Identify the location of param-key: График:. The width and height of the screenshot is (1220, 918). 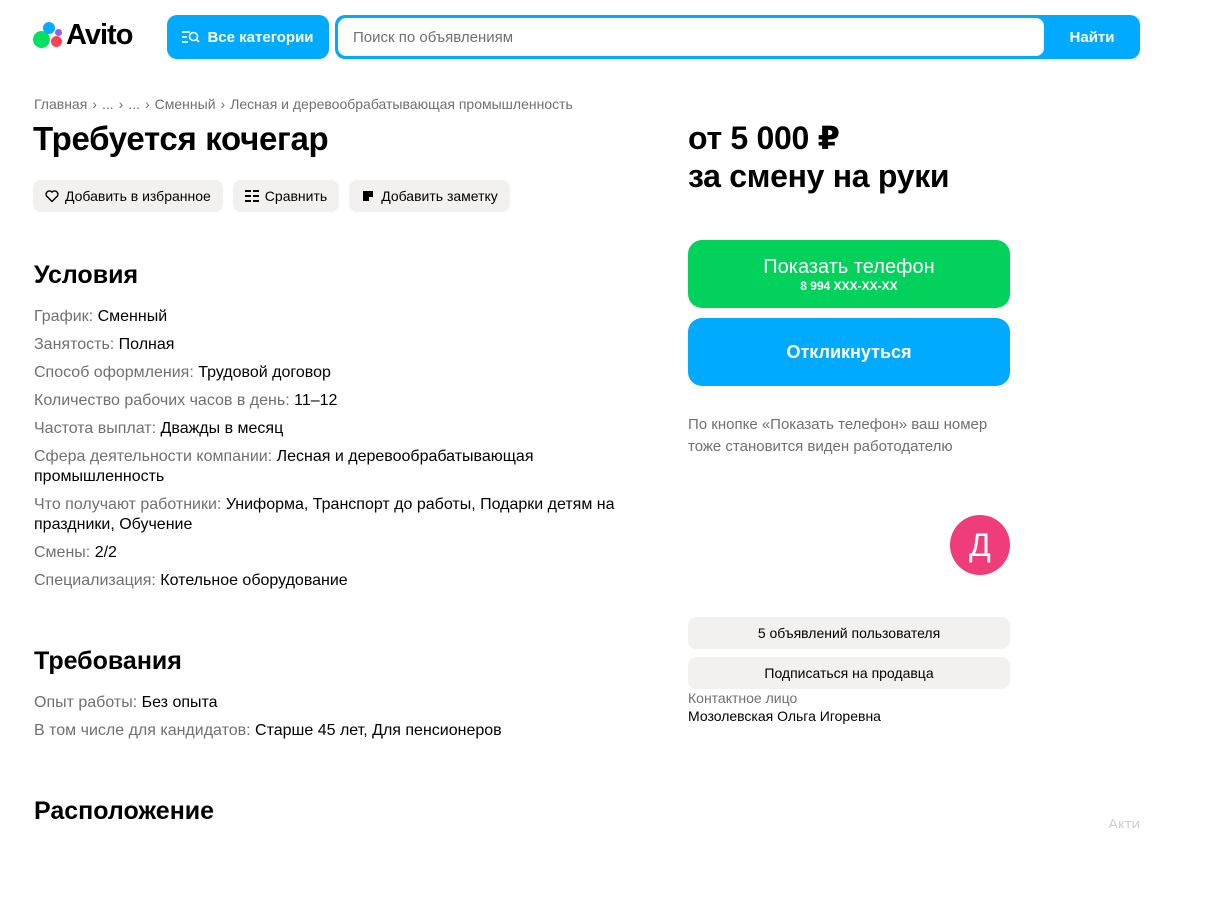
(64, 316).